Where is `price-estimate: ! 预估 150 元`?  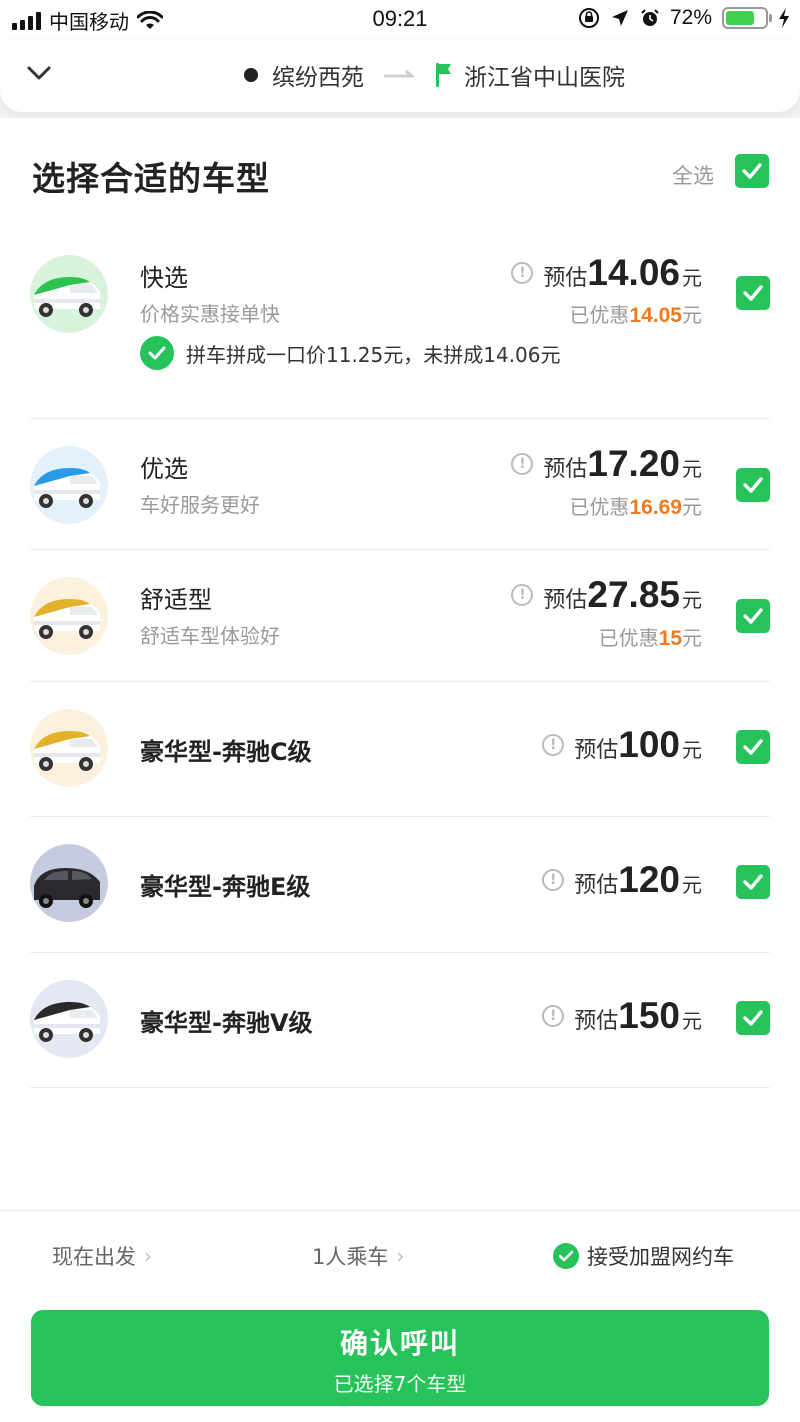
price-estimate: ! 预估 150 元 is located at coordinates (622, 1016).